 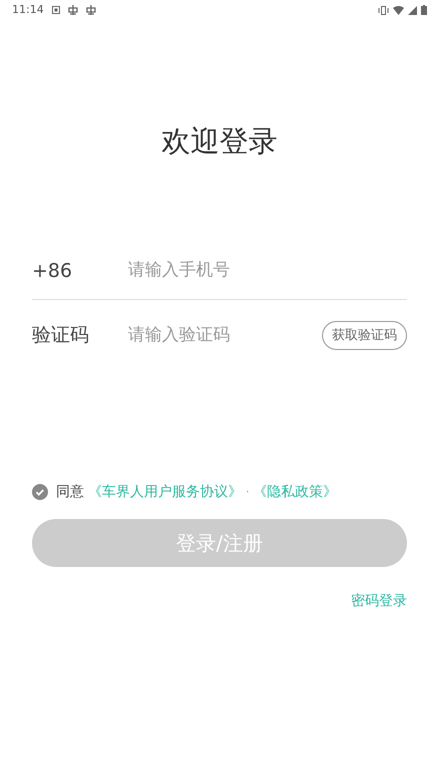 I want to click on code-label: 验证码, so click(x=61, y=335).